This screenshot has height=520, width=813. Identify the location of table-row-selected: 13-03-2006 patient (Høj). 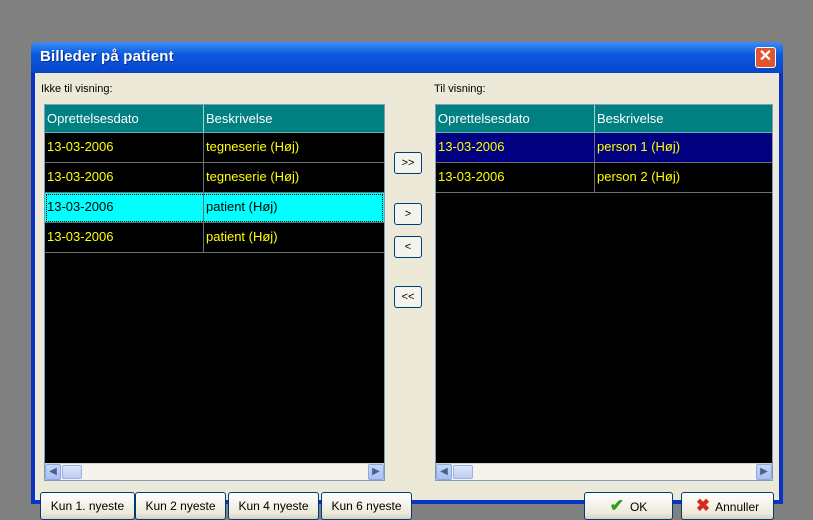
(214, 208).